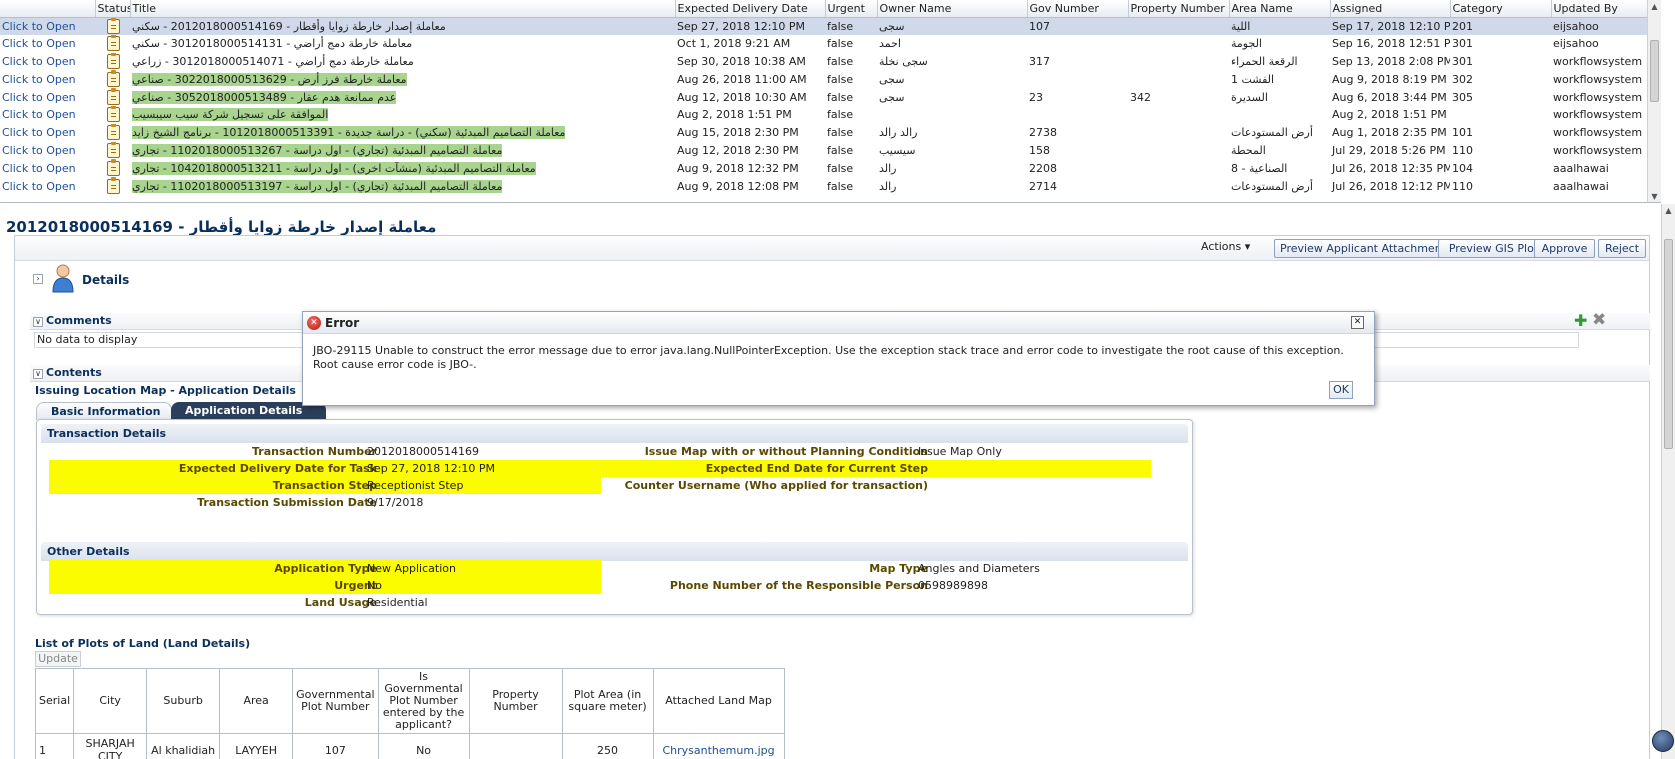 Image resolution: width=1675 pixels, height=759 pixels. Describe the element at coordinates (38, 322) in the screenshot. I see `collapse-comments-icon: ∨` at that location.